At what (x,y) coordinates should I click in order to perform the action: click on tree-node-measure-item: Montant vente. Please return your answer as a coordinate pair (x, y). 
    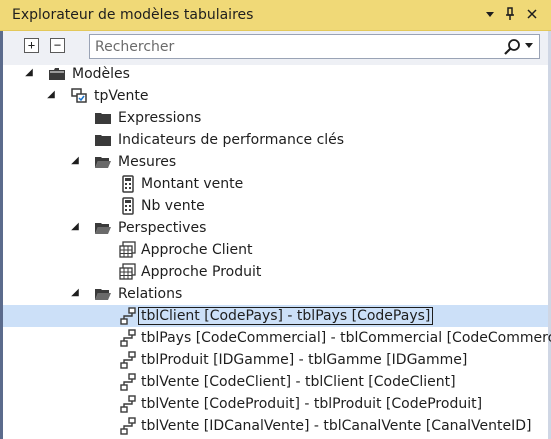
    Looking at the image, I should click on (275, 184).